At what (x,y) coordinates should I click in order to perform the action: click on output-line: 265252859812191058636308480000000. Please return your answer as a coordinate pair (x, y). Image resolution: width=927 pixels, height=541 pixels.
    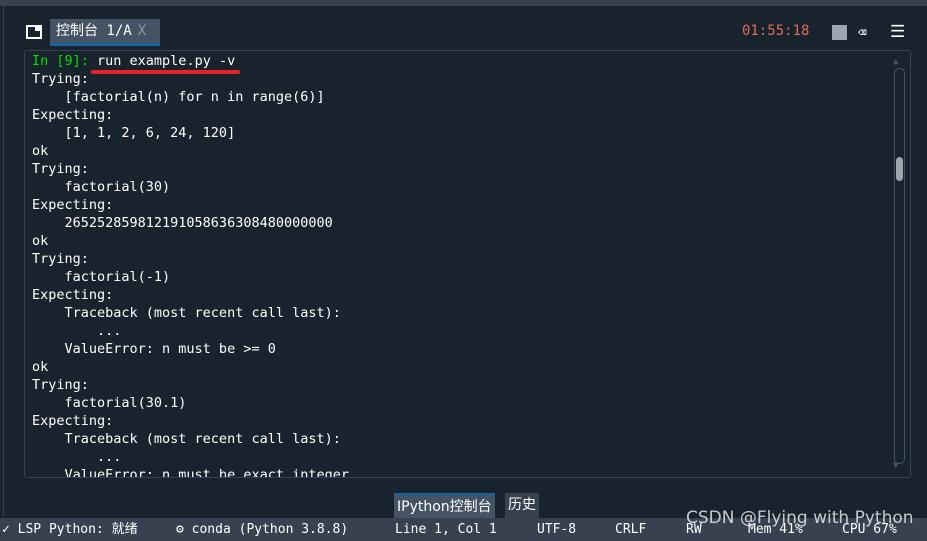
    Looking at the image, I should click on (182, 223).